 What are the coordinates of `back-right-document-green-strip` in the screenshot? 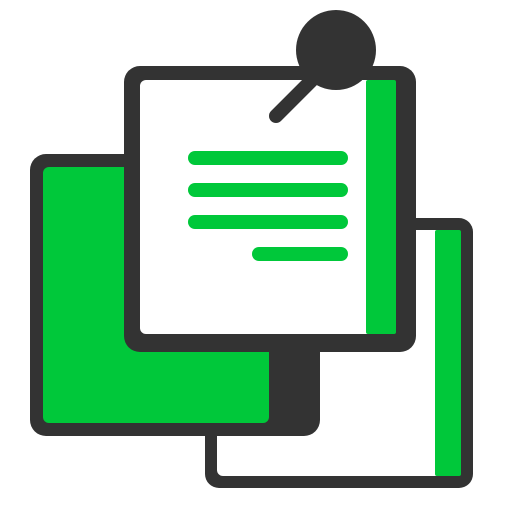 It's located at (448, 353).